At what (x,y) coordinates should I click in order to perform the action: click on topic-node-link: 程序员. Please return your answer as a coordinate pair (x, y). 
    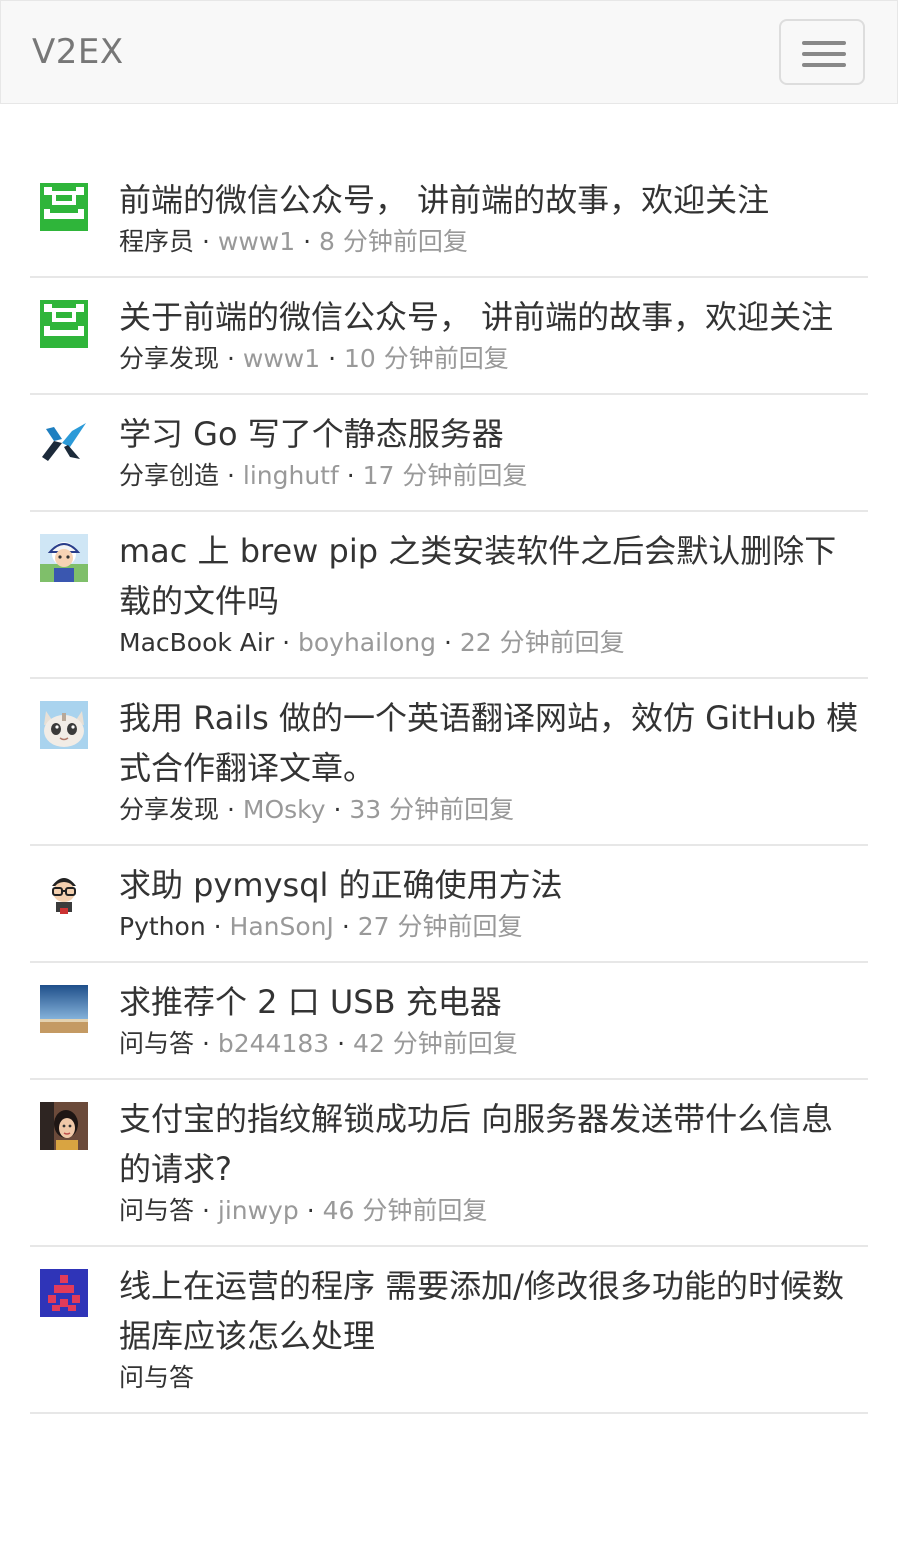
    Looking at the image, I should click on (156, 241).